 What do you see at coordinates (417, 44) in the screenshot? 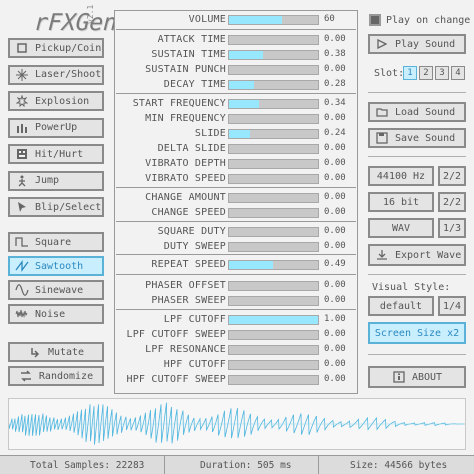
I see `play-sound-button: Play Sound` at bounding box center [417, 44].